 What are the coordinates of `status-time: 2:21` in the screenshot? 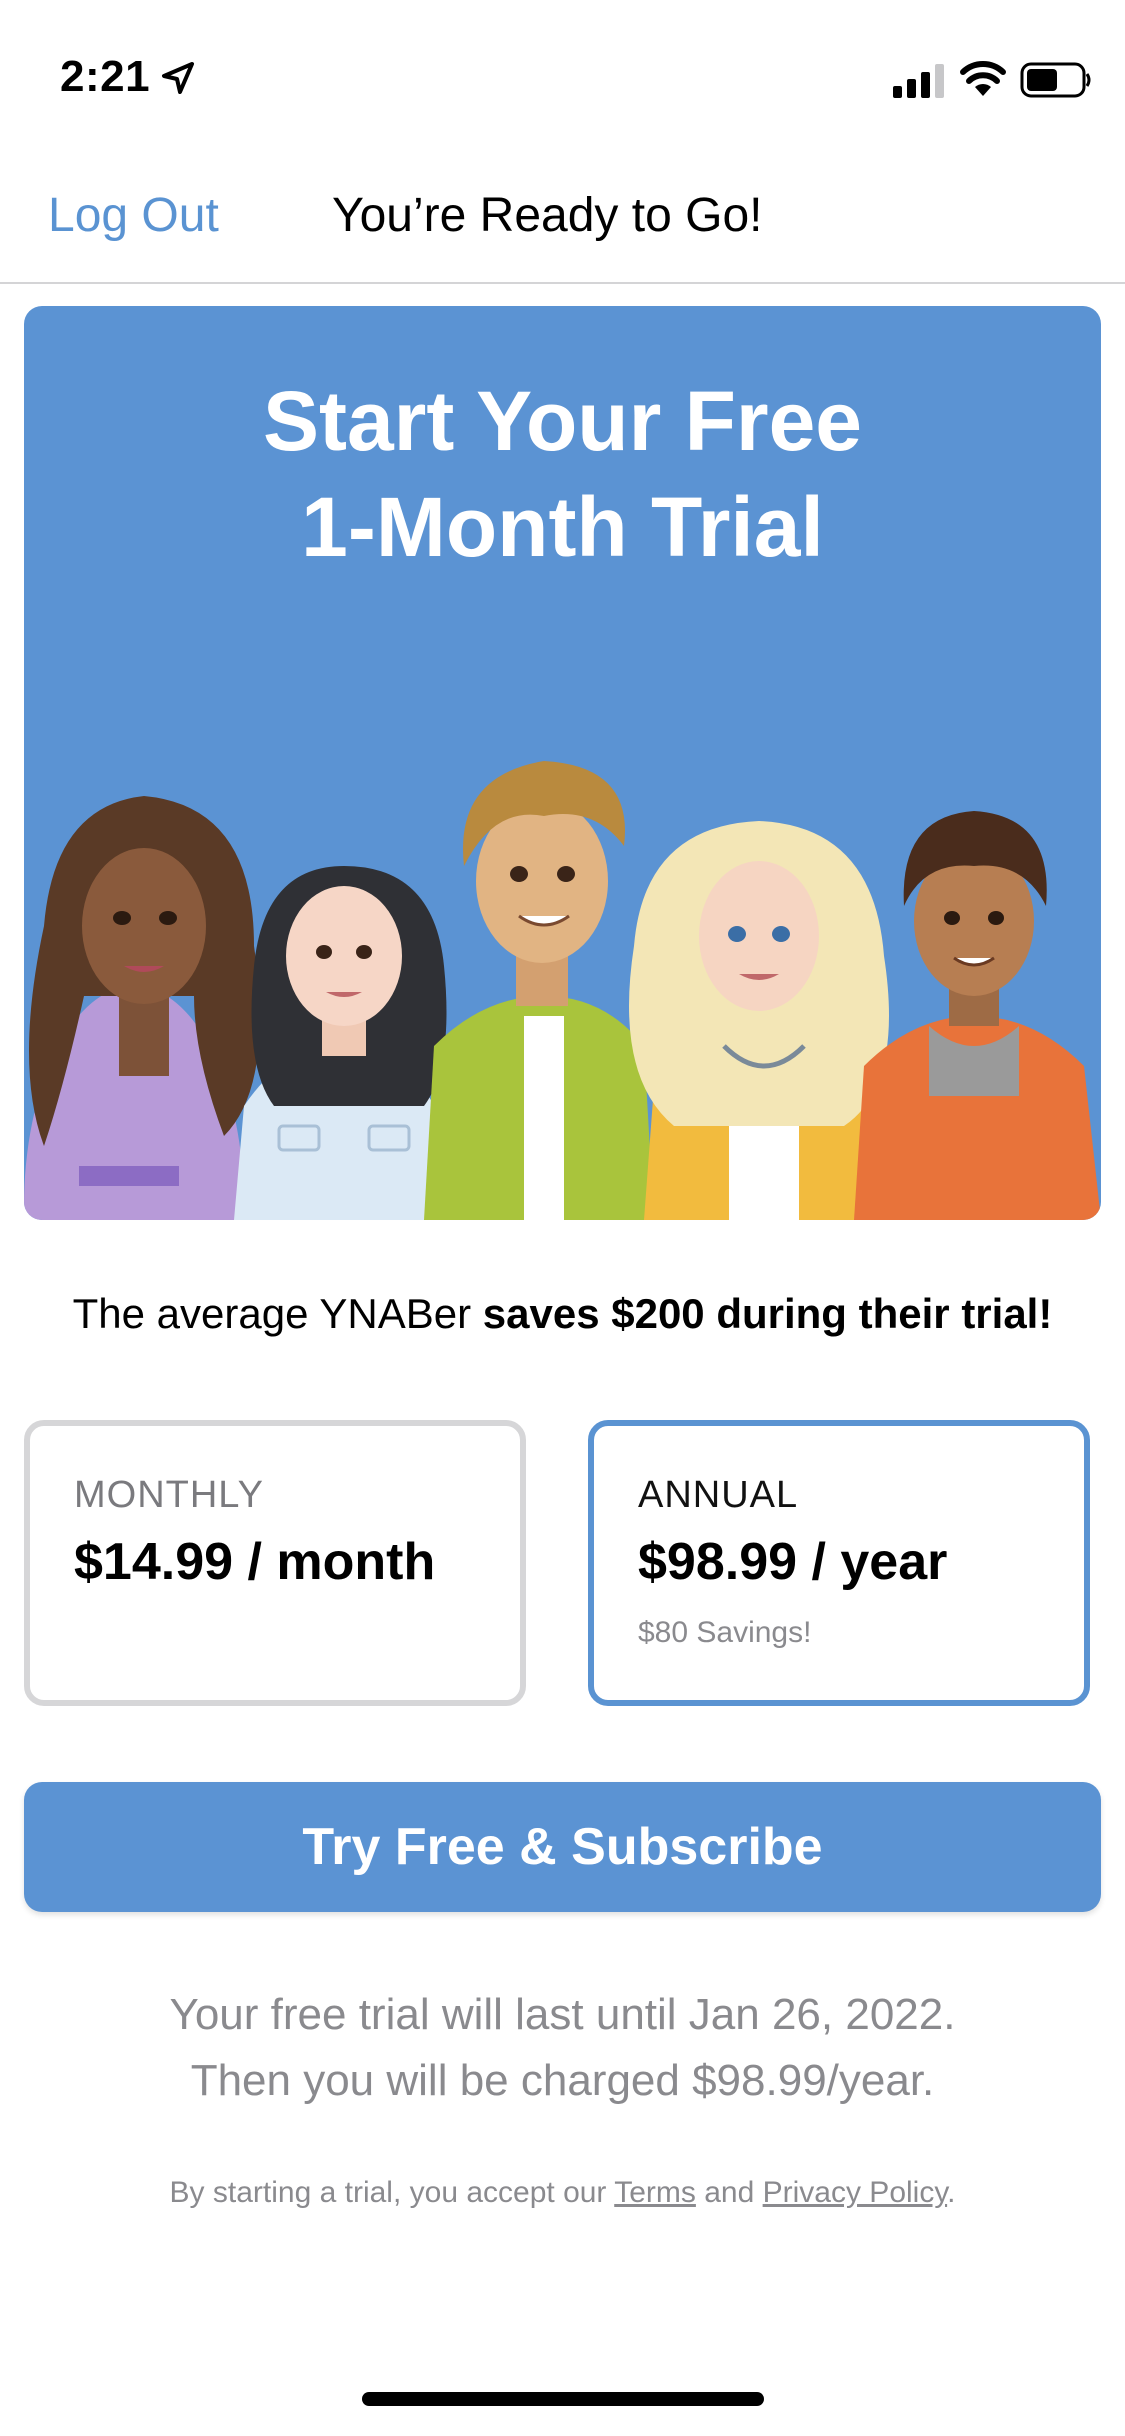 It's located at (105, 76).